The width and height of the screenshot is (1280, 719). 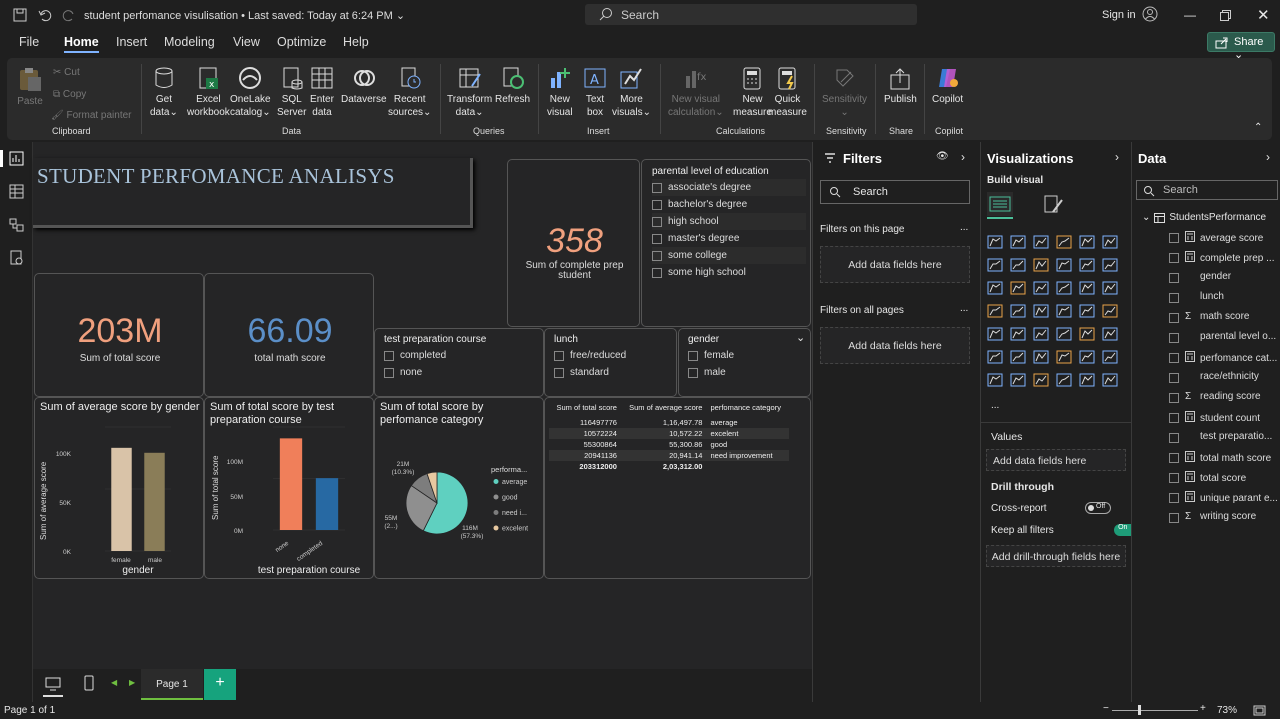 What do you see at coordinates (669, 422) in the screenshot?
I see `table-row: 116497776 1,16,497.78 average` at bounding box center [669, 422].